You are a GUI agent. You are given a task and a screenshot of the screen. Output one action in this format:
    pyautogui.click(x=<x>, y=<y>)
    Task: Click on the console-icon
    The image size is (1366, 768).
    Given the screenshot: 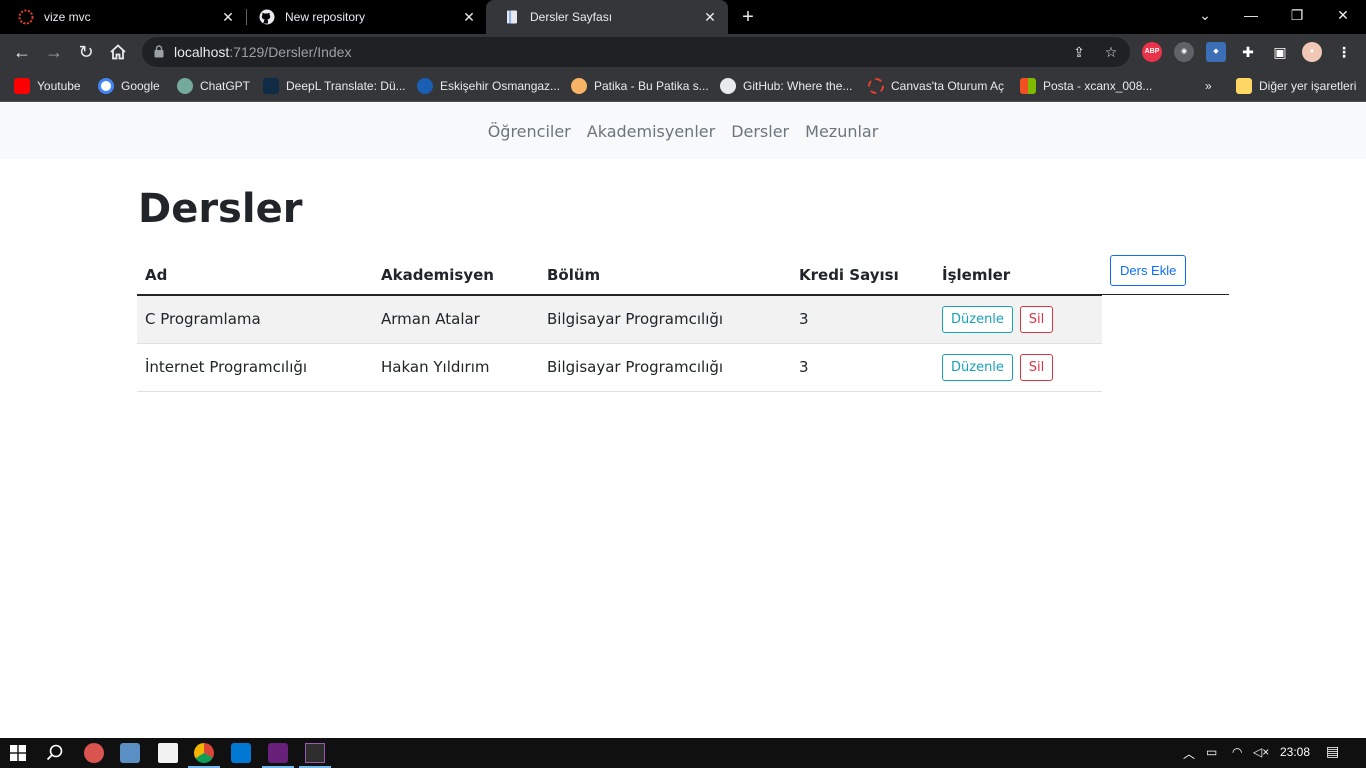 What is the action you would take?
    pyautogui.click(x=315, y=753)
    